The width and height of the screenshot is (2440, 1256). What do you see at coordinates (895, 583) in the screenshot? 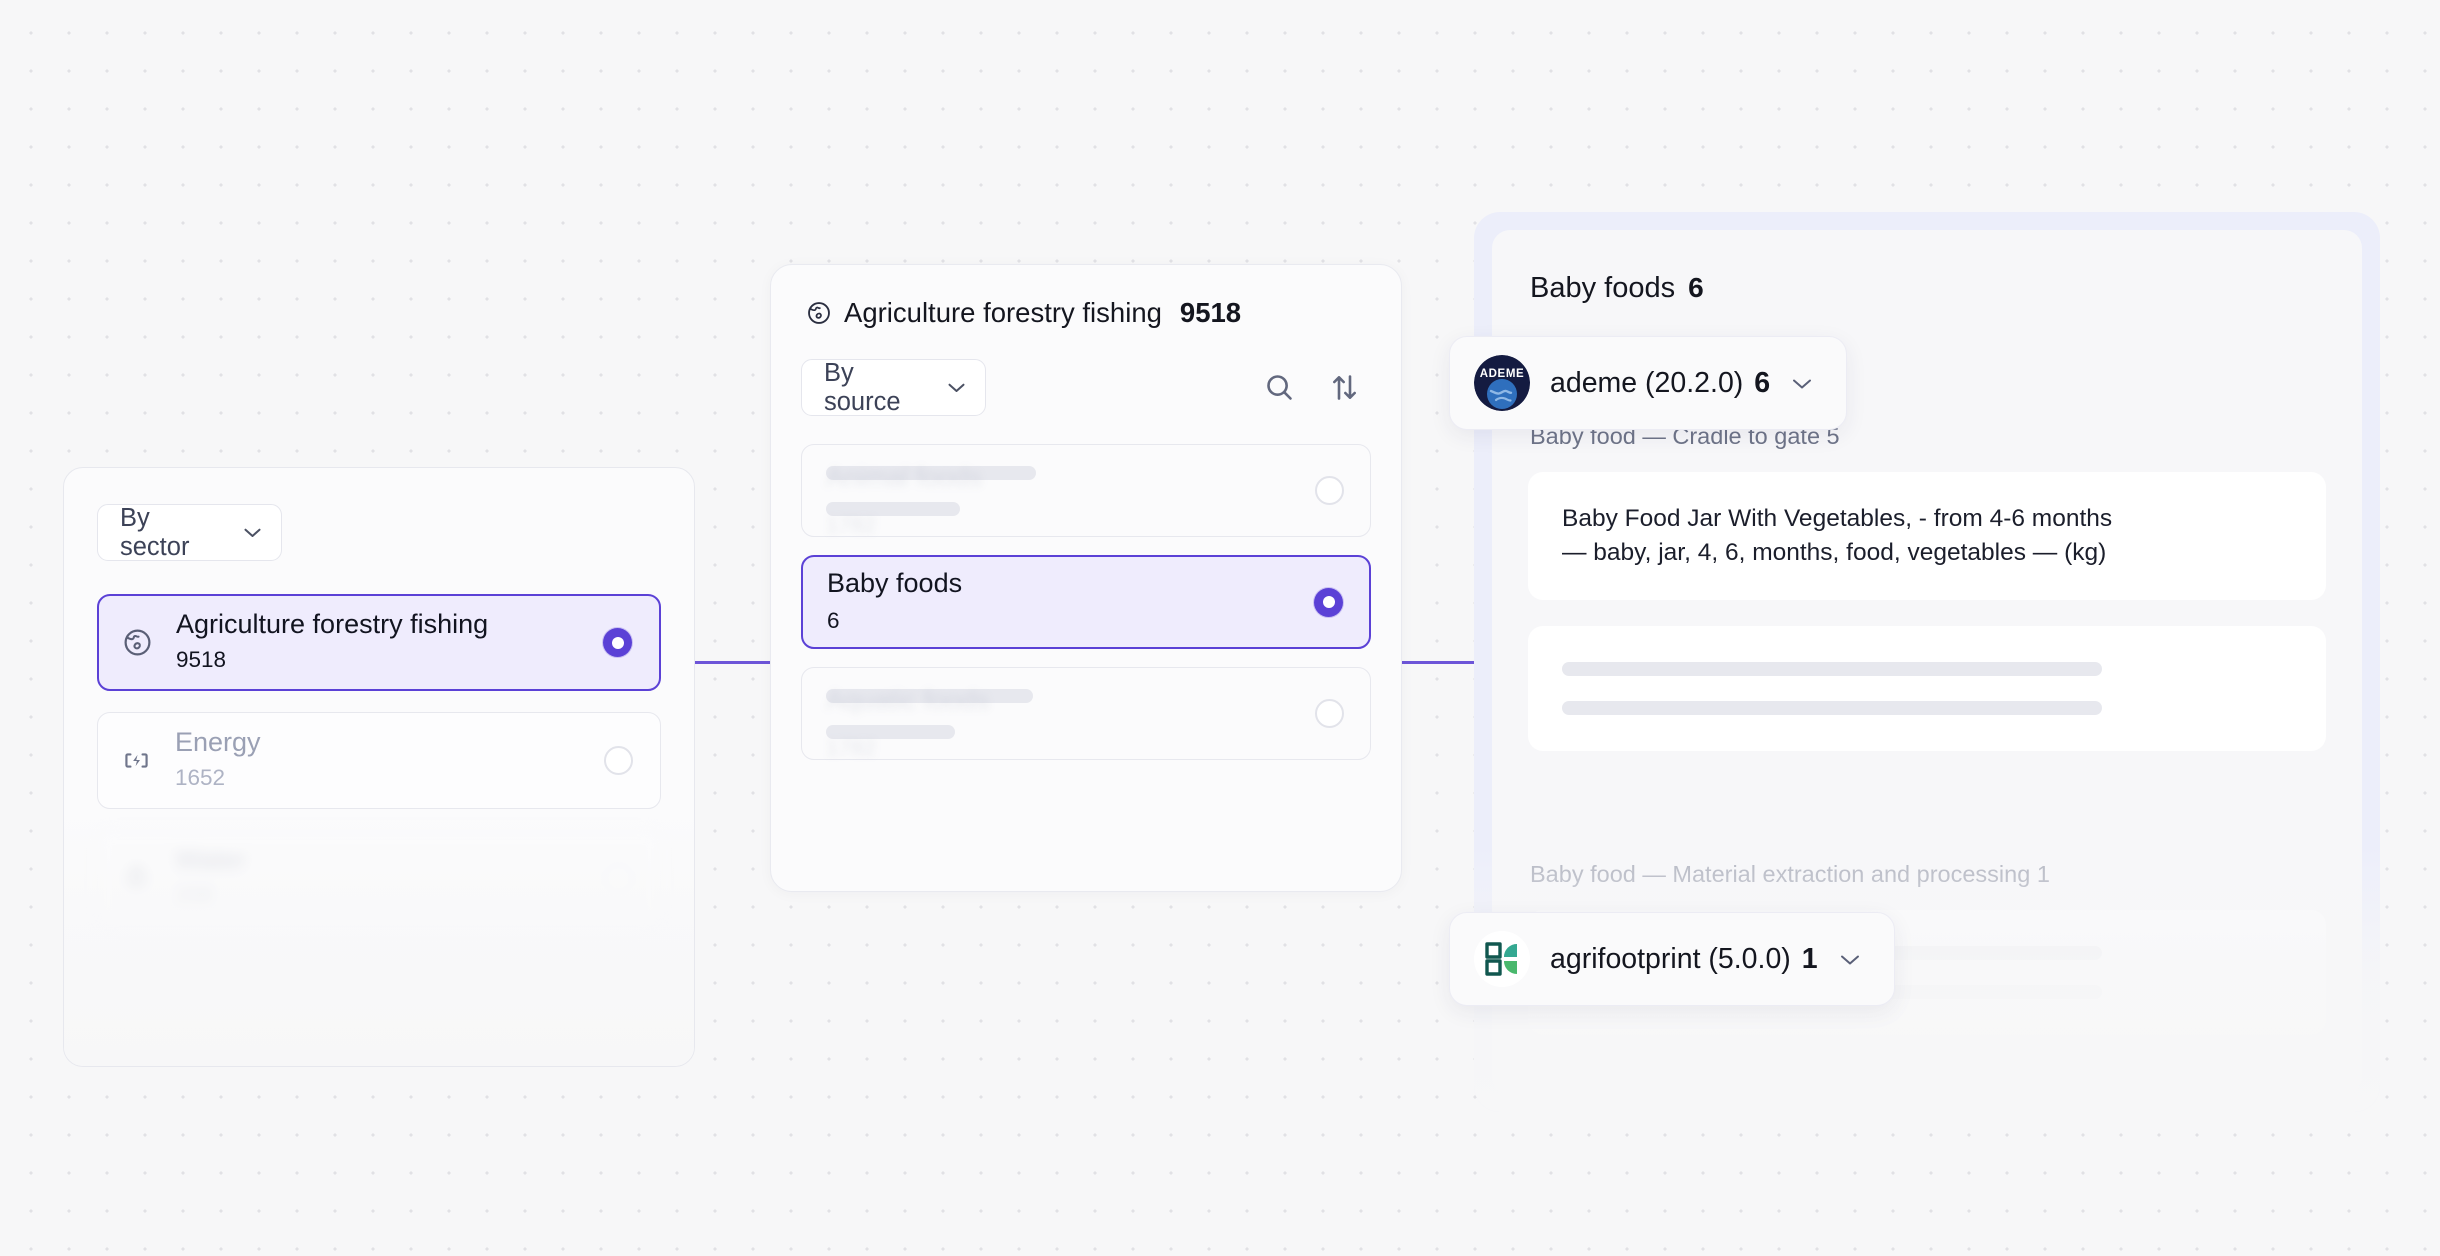
I see `source-item-name: Baby foods` at bounding box center [895, 583].